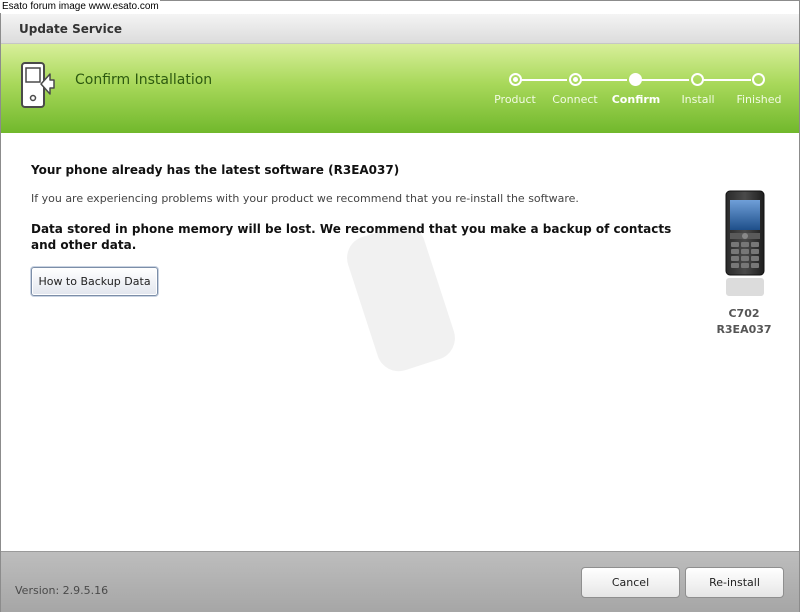  What do you see at coordinates (38, 85) in the screenshot?
I see `phone-update-icon` at bounding box center [38, 85].